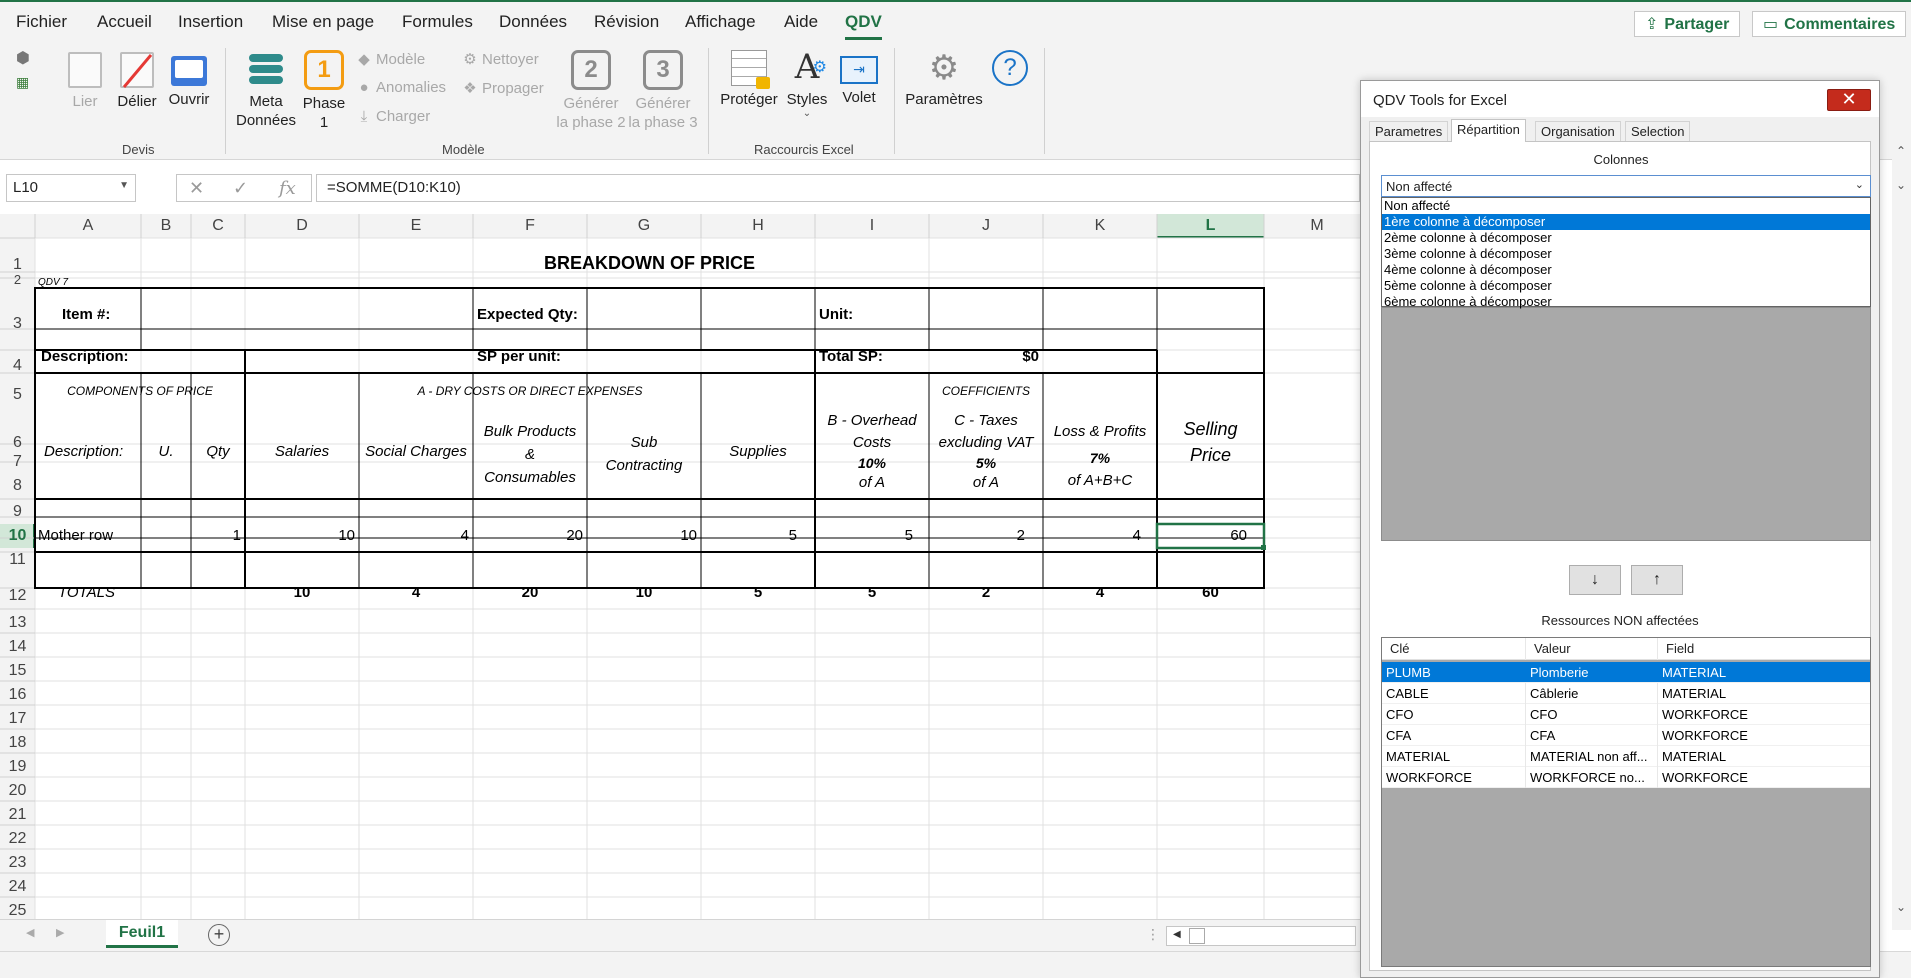 The height and width of the screenshot is (978, 1911). Describe the element at coordinates (1658, 131) in the screenshot. I see `tab-selection: Selection` at that location.